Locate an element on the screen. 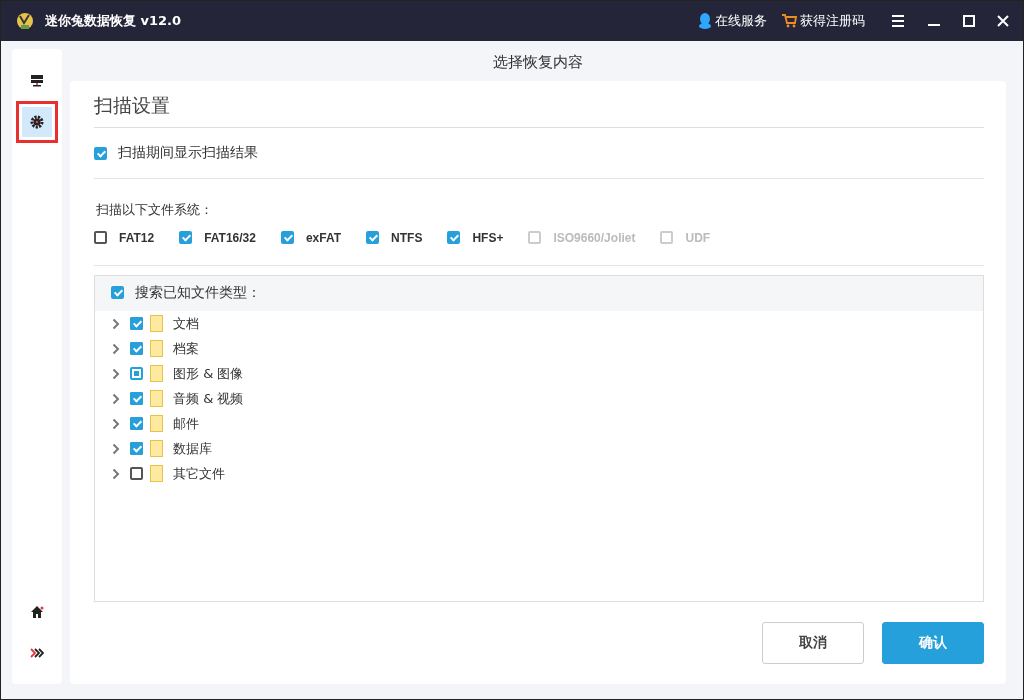  window-title: 迷你兔数据恢复 v12.0 is located at coordinates (113, 21).